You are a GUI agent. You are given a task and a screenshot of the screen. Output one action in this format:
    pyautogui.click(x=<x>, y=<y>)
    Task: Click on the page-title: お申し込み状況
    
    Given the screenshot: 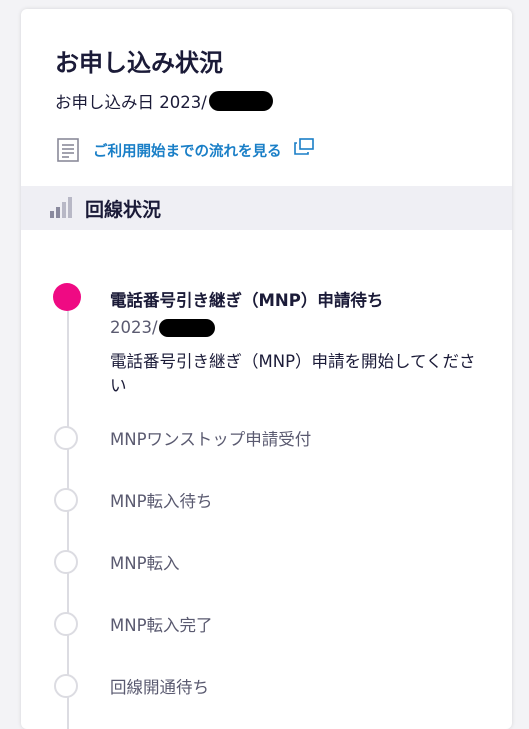 What is the action you would take?
    pyautogui.click(x=139, y=63)
    